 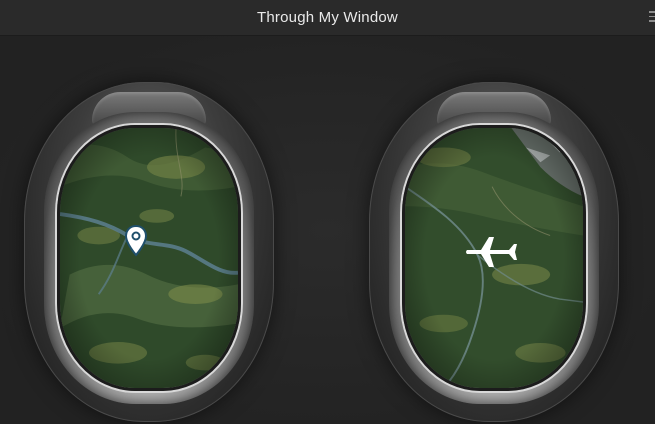 I want to click on app-title: Through My Window, so click(x=327, y=17).